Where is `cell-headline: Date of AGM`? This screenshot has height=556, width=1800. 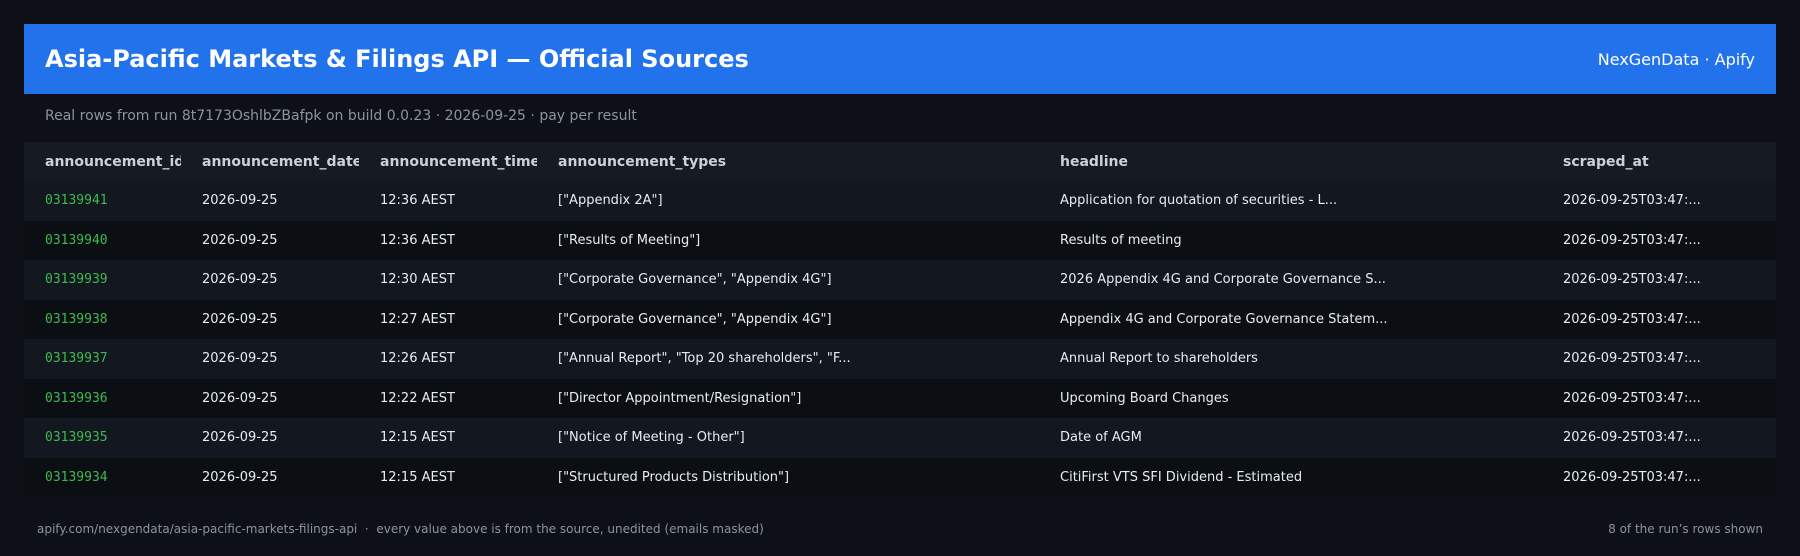
cell-headline: Date of AGM is located at coordinates (1101, 438).